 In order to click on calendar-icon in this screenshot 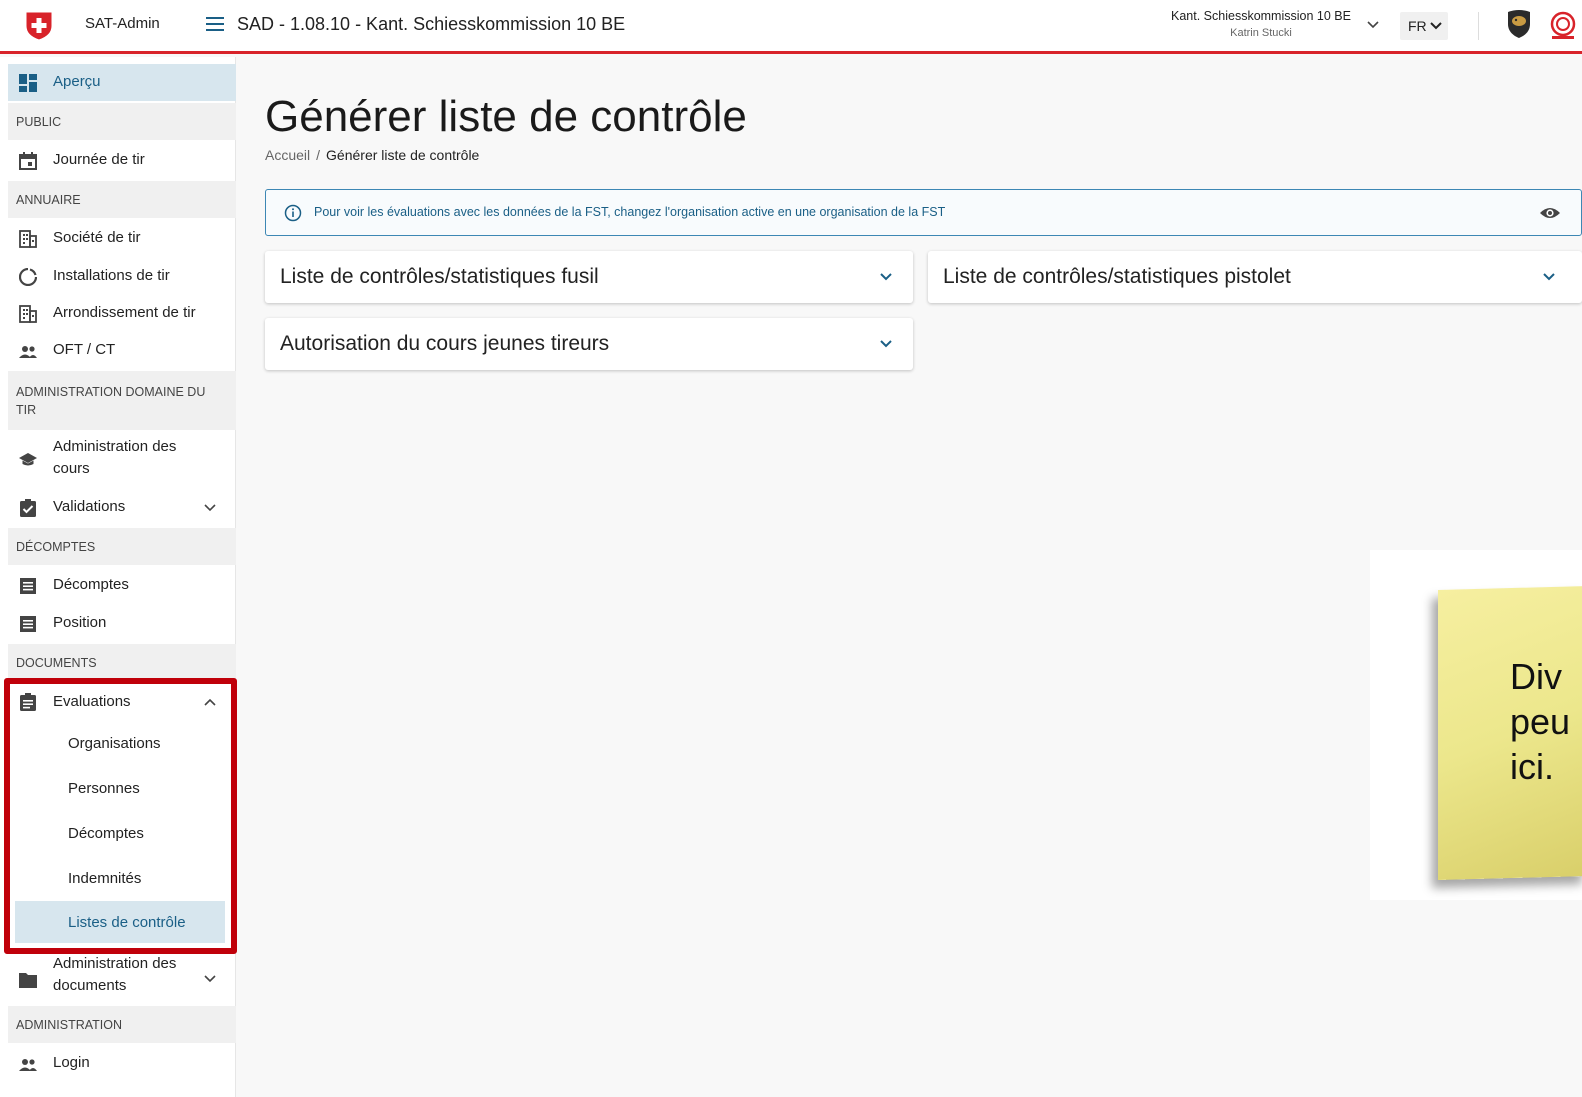, I will do `click(28, 161)`.